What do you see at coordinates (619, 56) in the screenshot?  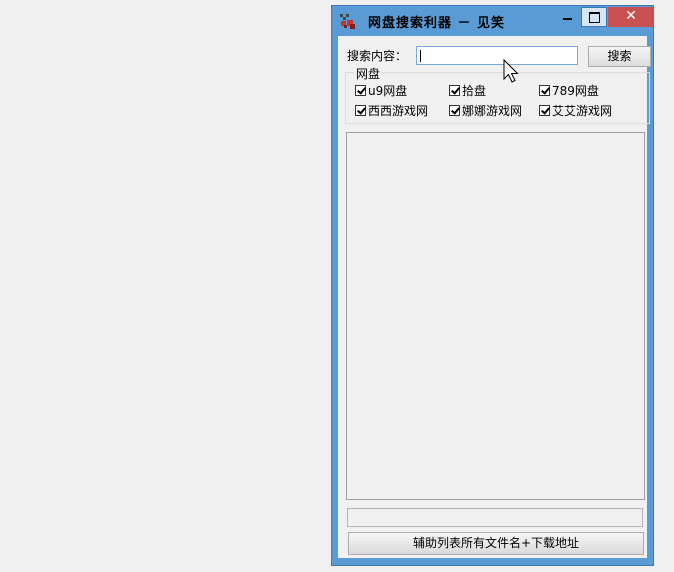 I see `search-button: 搜索` at bounding box center [619, 56].